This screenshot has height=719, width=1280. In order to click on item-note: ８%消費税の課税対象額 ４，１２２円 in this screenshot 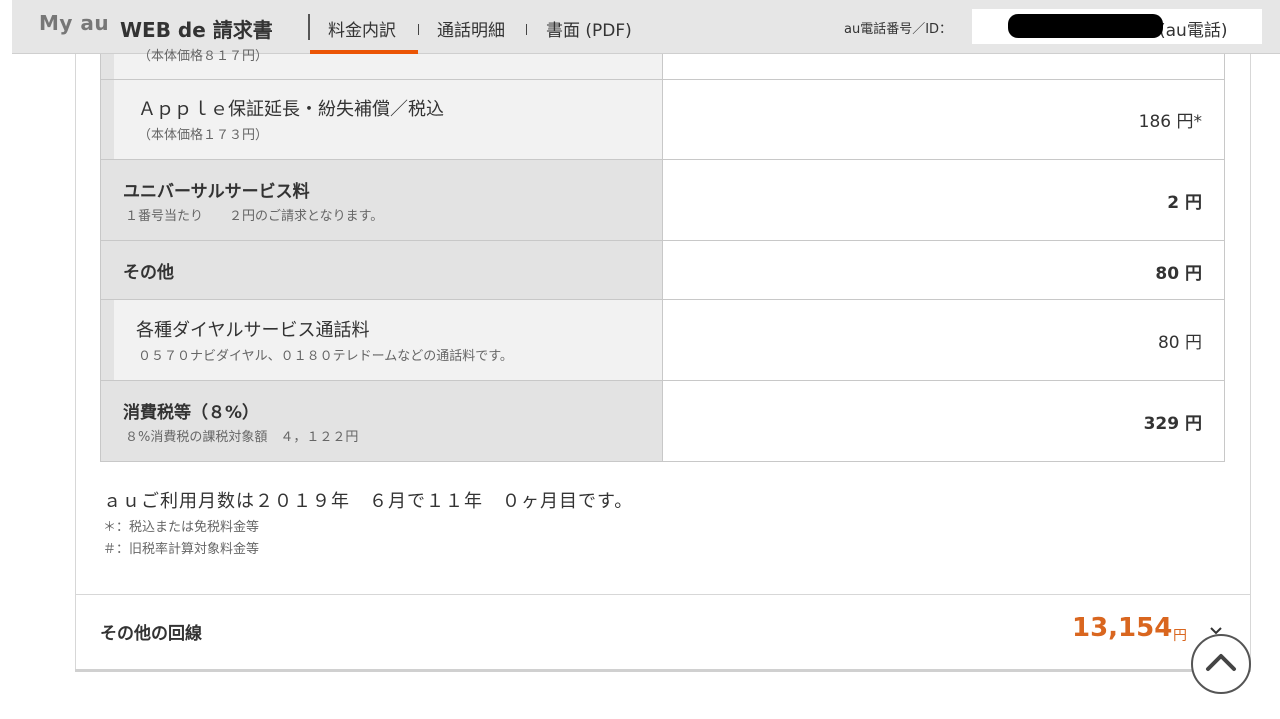, I will do `click(242, 437)`.